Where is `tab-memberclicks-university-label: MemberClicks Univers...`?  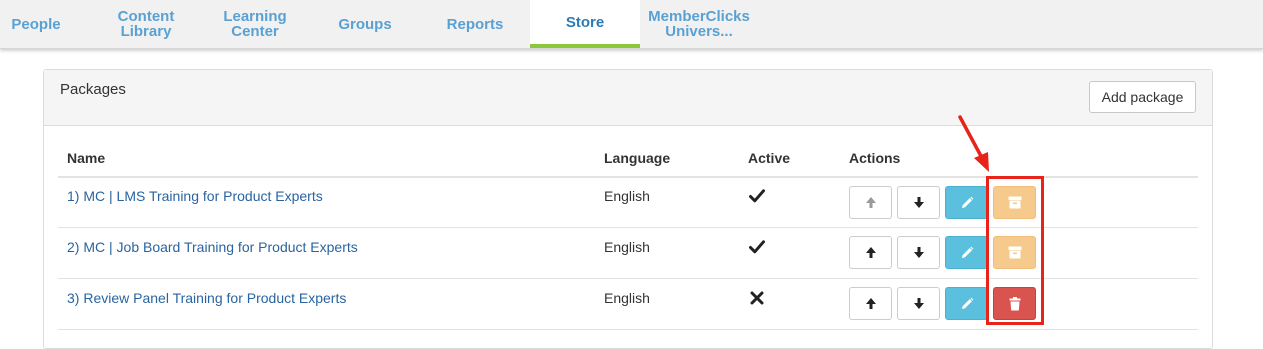
tab-memberclicks-university-label: MemberClicks Univers... is located at coordinates (699, 24).